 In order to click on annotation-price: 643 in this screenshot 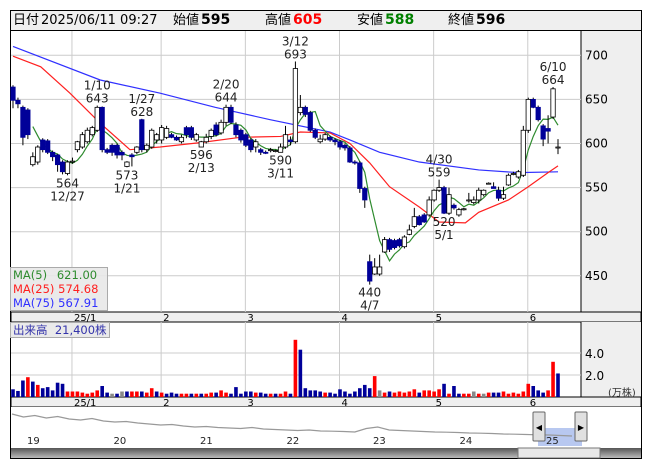, I will do `click(97, 99)`.